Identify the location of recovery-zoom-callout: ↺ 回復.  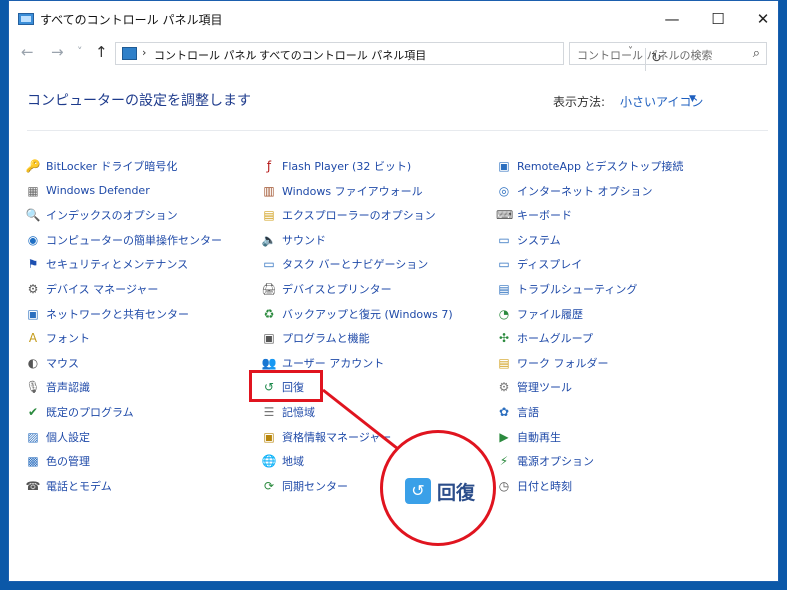
(438, 488).